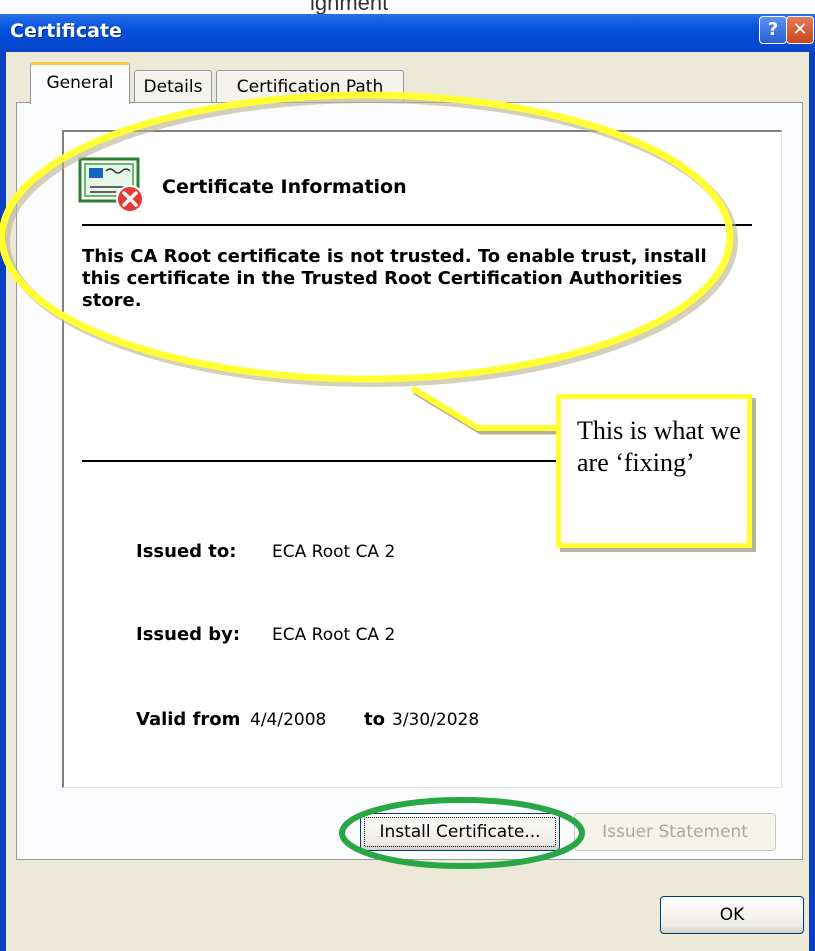 The height and width of the screenshot is (951, 815). What do you see at coordinates (173, 86) in the screenshot?
I see `tab-details: Details` at bounding box center [173, 86].